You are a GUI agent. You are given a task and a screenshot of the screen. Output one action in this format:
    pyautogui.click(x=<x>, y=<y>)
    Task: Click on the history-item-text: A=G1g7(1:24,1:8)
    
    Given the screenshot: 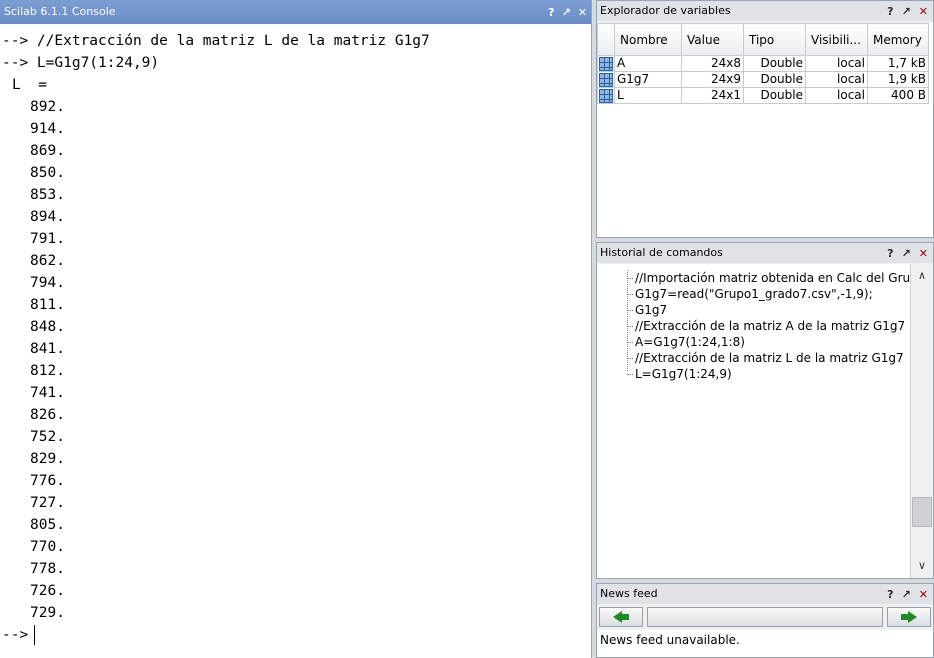 What is the action you would take?
    pyautogui.click(x=690, y=342)
    